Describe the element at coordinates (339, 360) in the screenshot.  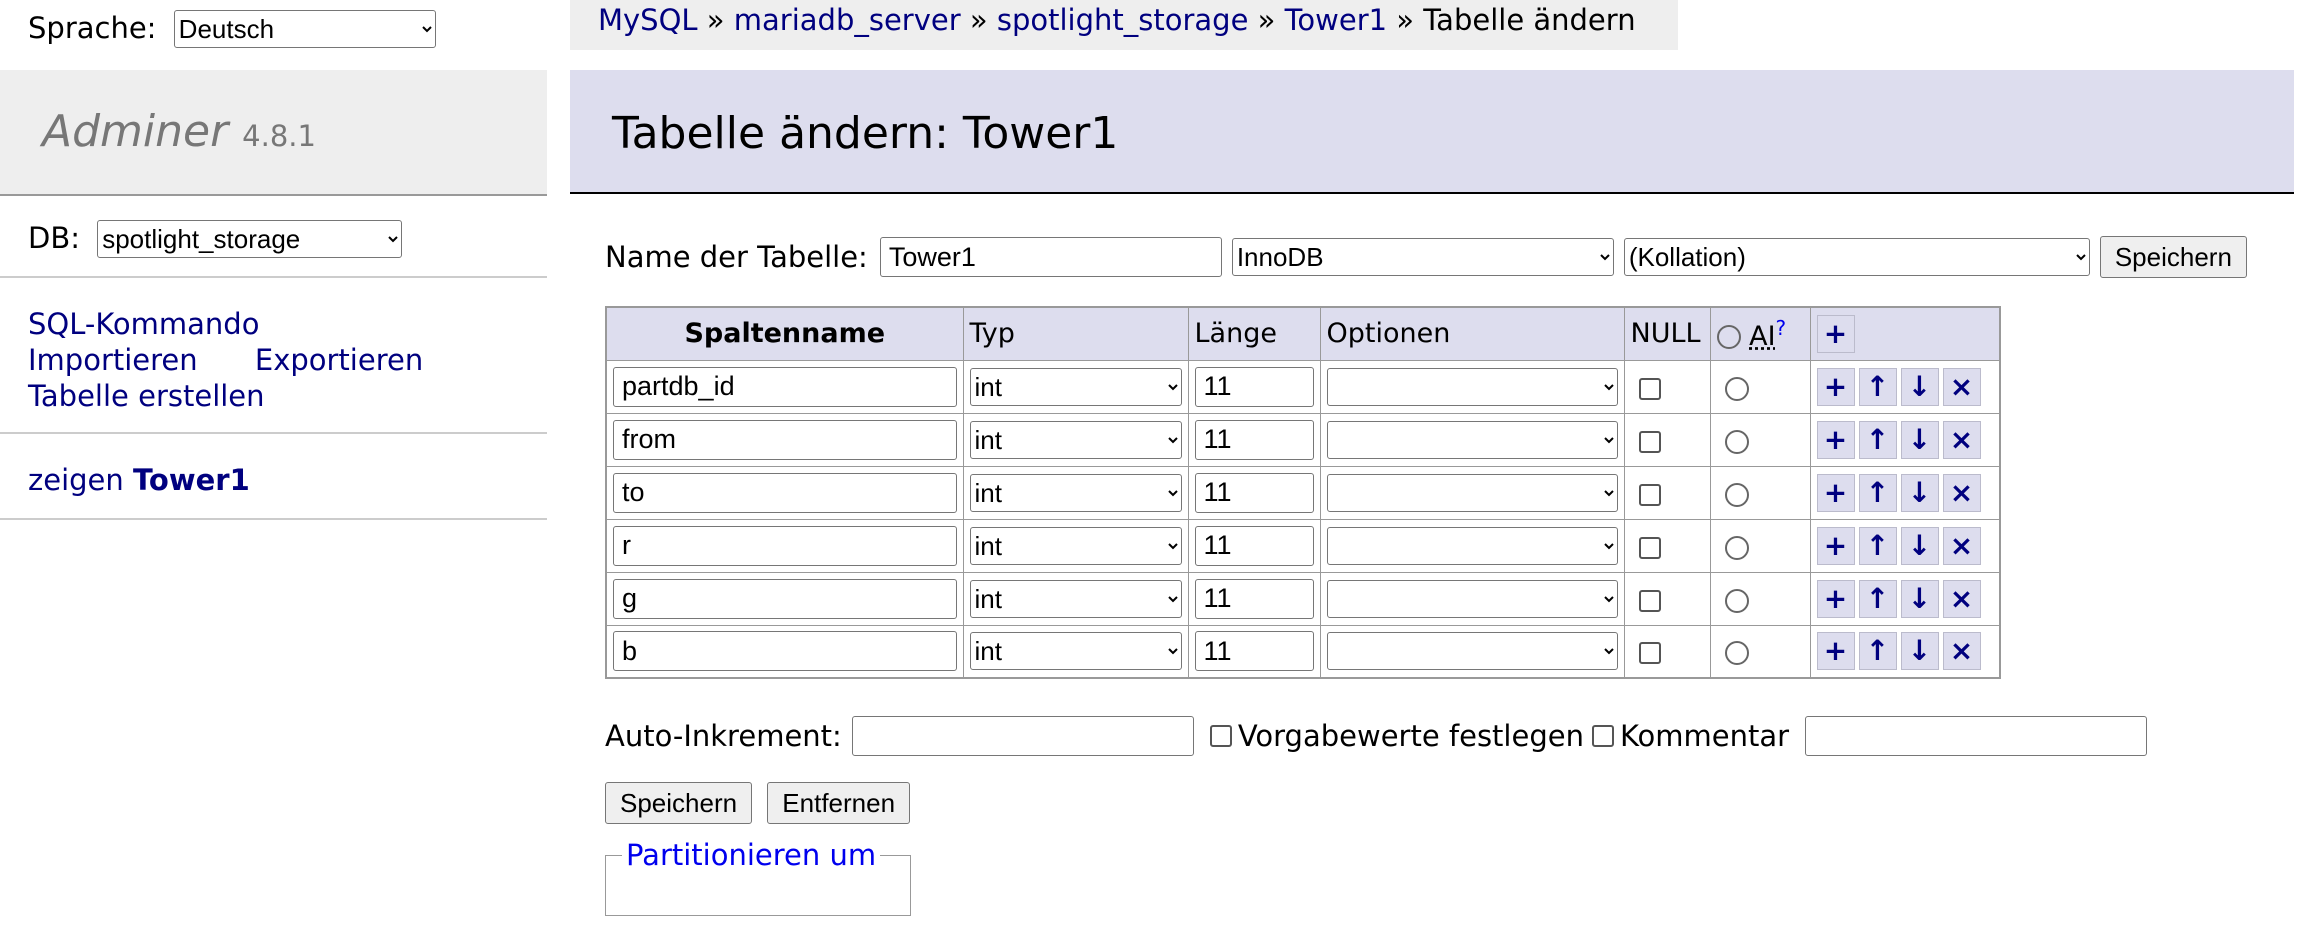
I see `export-link: Exportieren` at that location.